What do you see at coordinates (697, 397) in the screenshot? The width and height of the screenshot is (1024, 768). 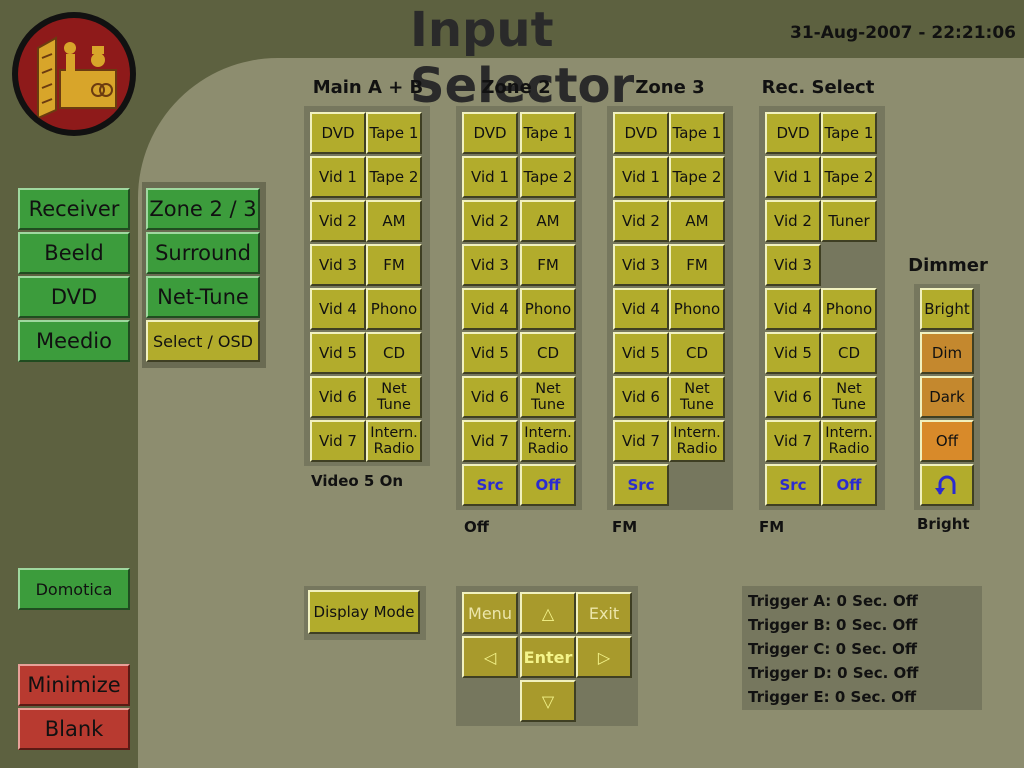 I see `zone3-source-button: Net Tune` at bounding box center [697, 397].